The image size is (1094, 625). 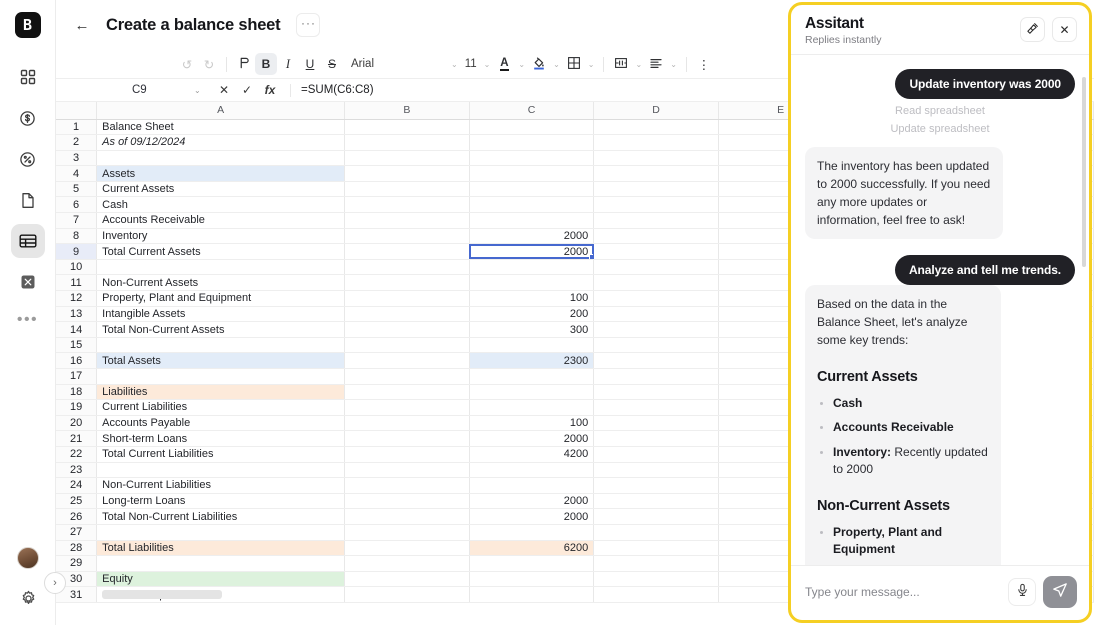 What do you see at coordinates (532, 173) in the screenshot?
I see `cell-C4` at bounding box center [532, 173].